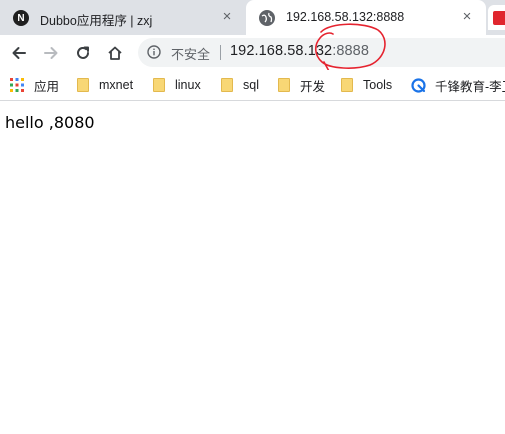 The image size is (505, 434). Describe the element at coordinates (96, 21) in the screenshot. I see `tab-title: Dubbo应用程序 | zxj` at that location.